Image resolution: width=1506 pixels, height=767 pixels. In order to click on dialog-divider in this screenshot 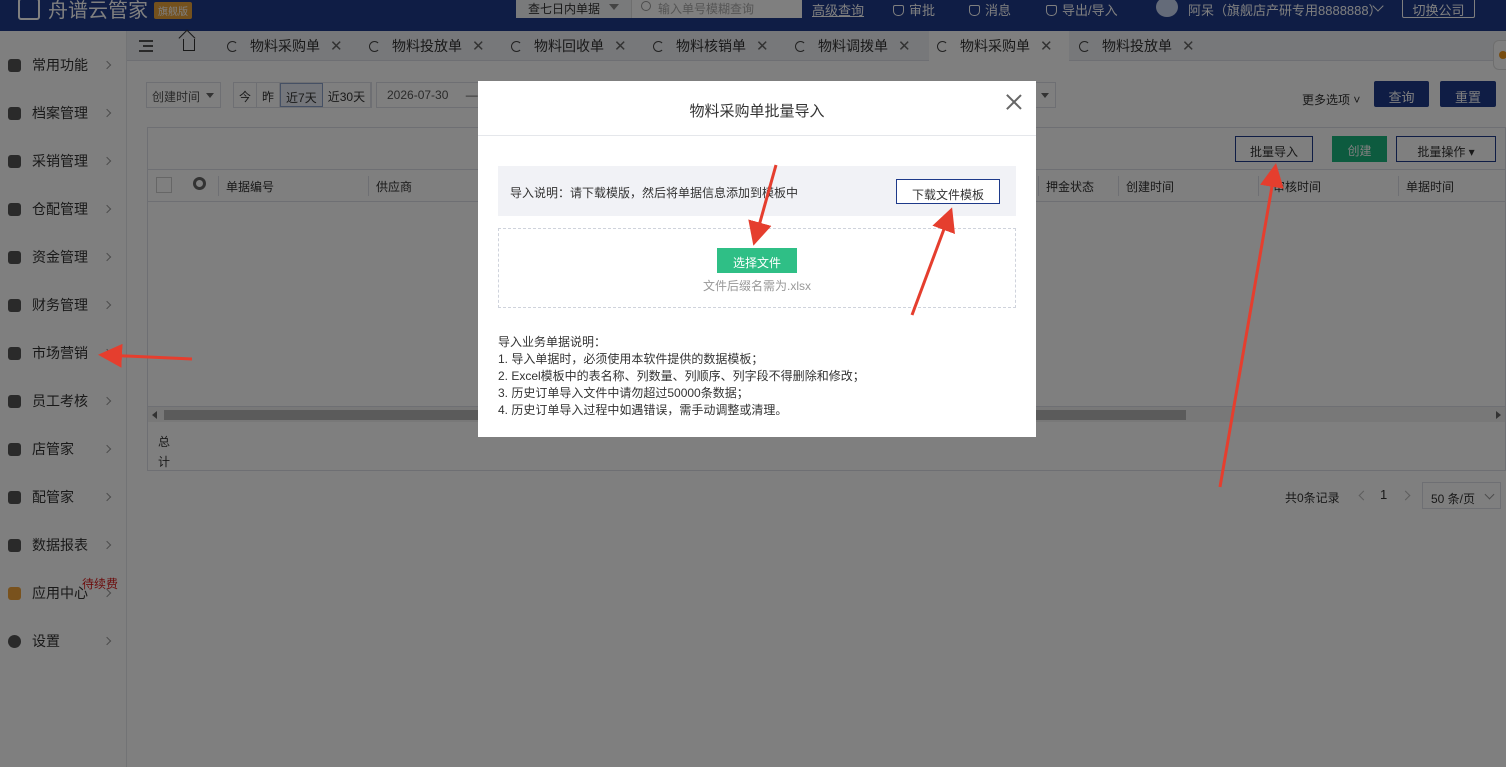, I will do `click(757, 135)`.